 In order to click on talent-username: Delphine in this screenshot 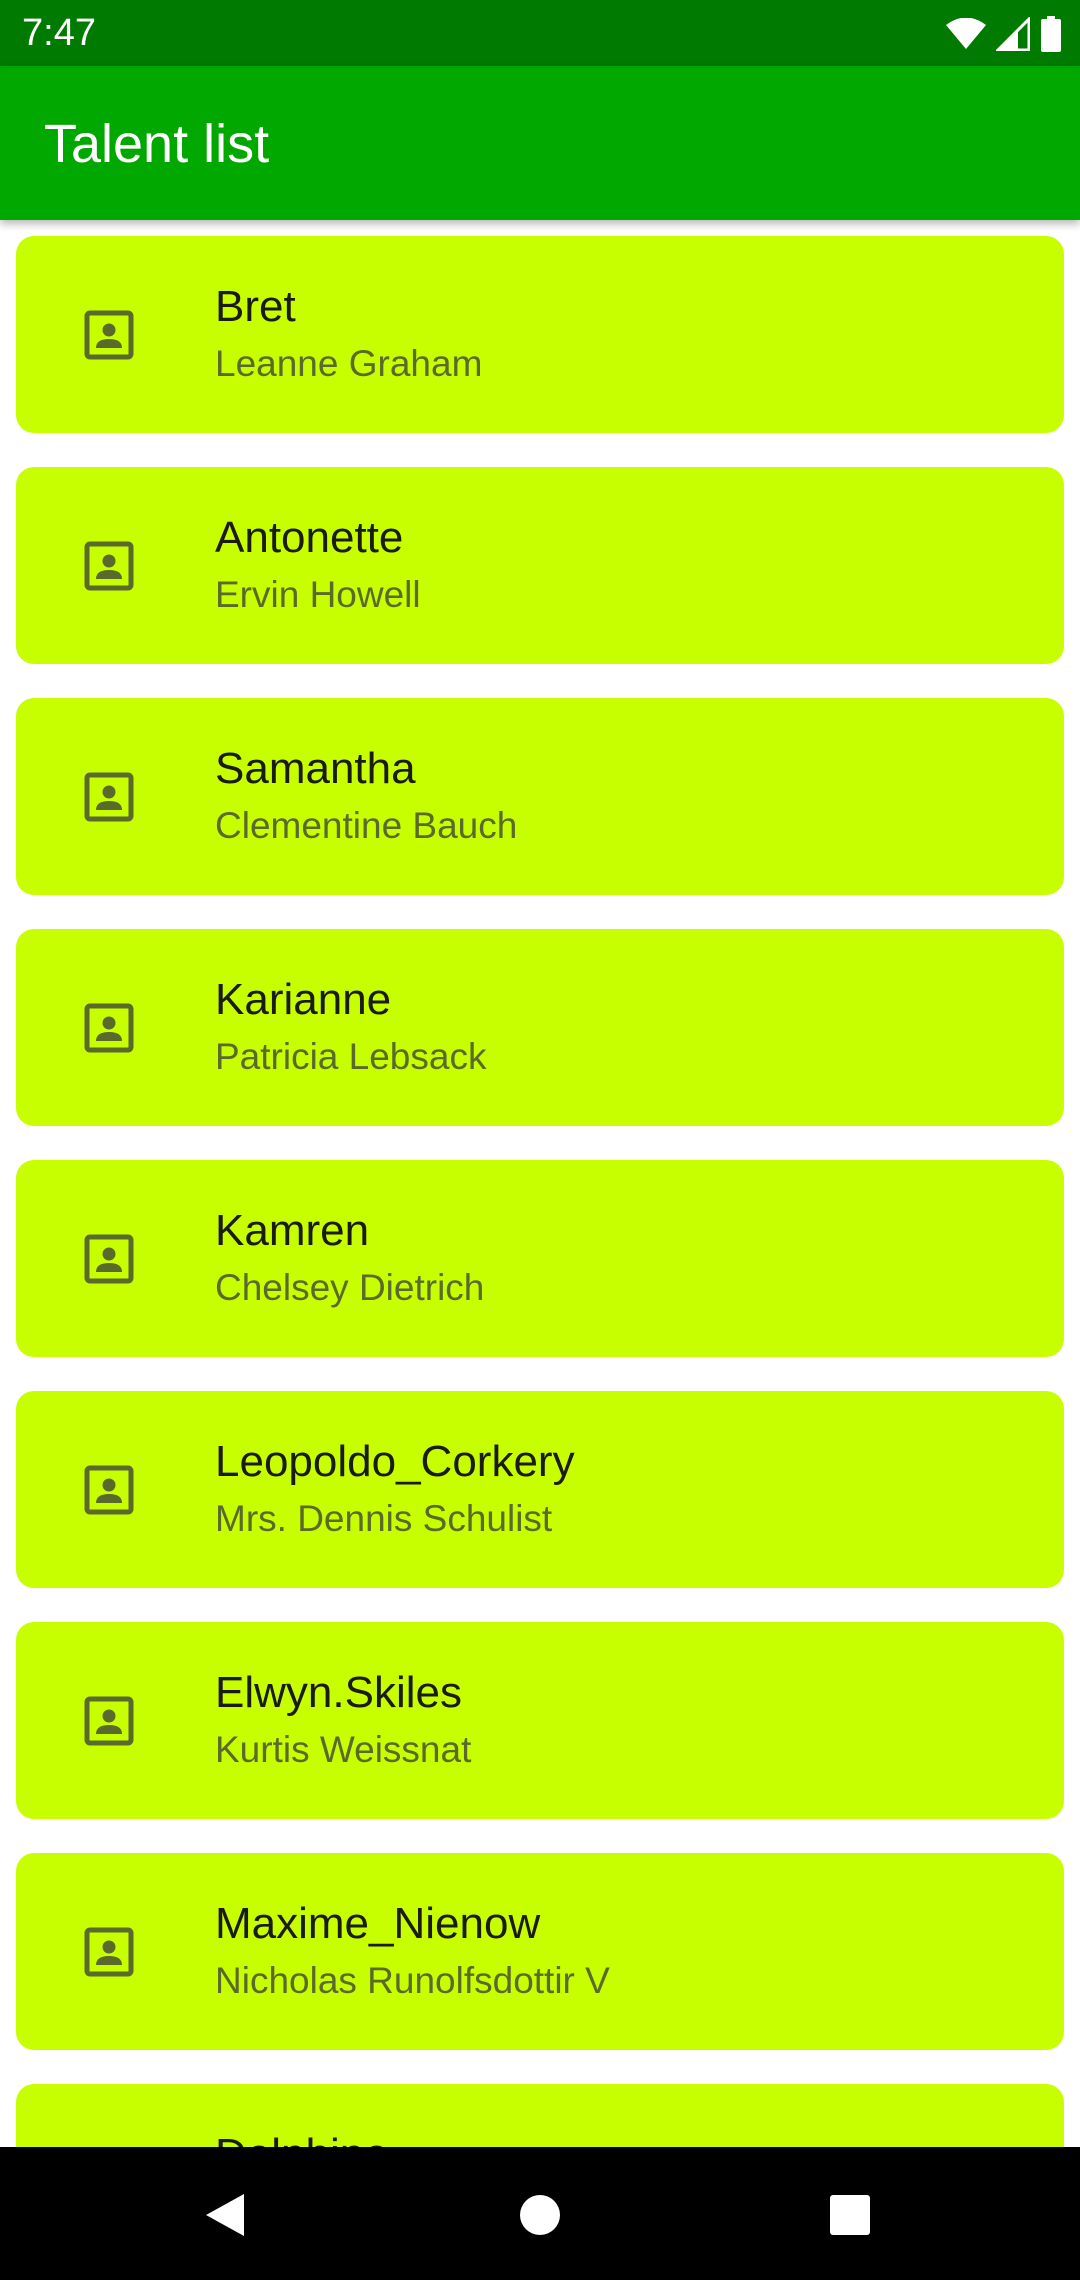, I will do `click(302, 2138)`.